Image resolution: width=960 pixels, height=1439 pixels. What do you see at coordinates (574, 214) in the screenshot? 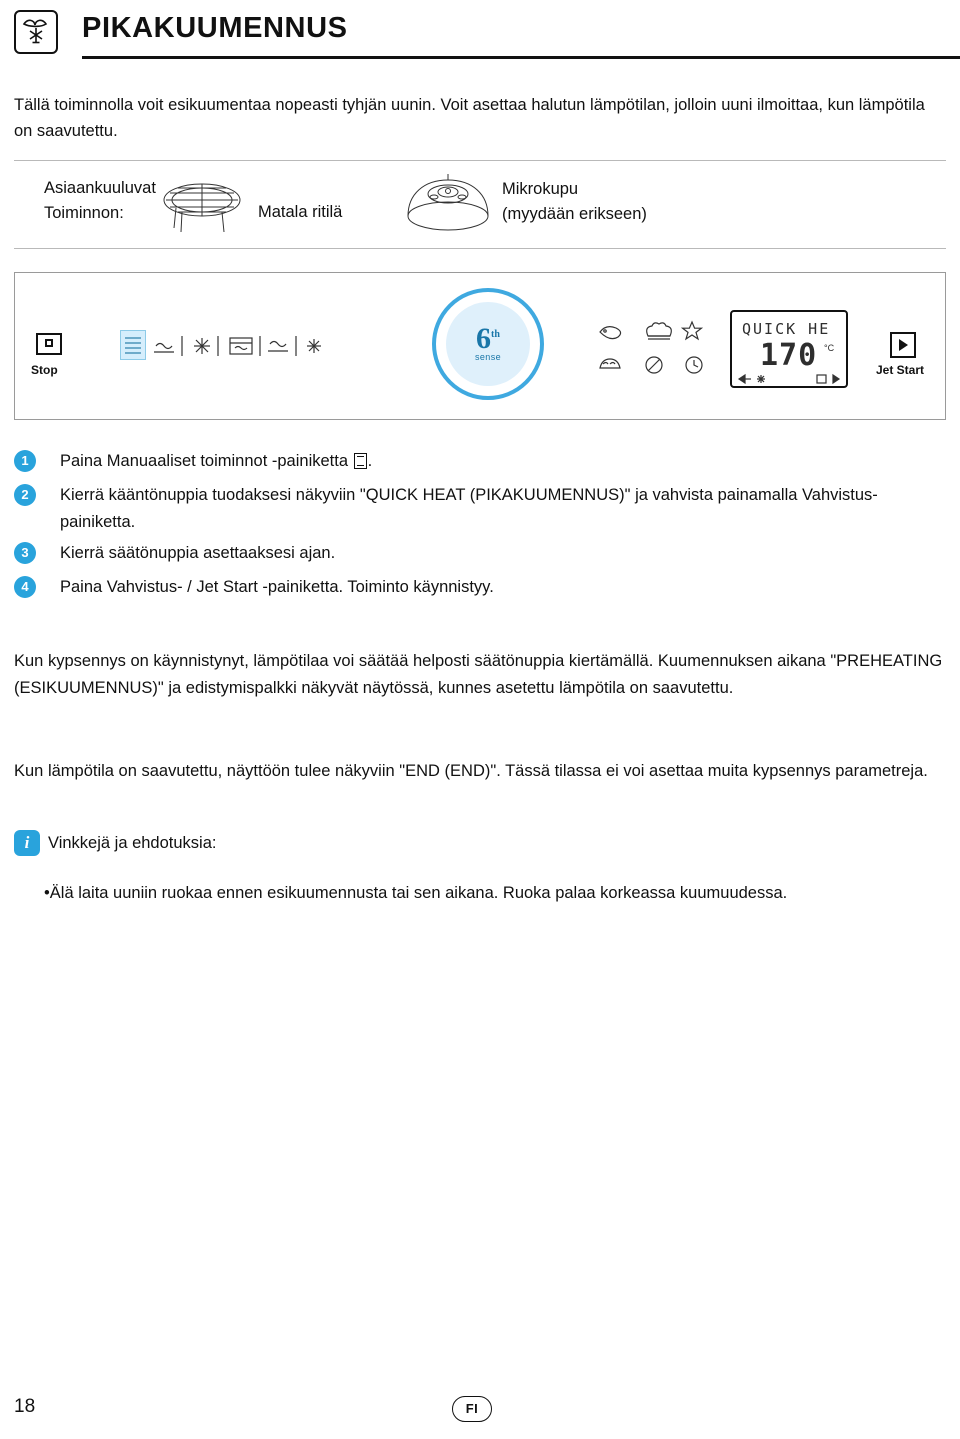
I see `accessory-2-label-line2: (myydään erikseen)` at bounding box center [574, 214].